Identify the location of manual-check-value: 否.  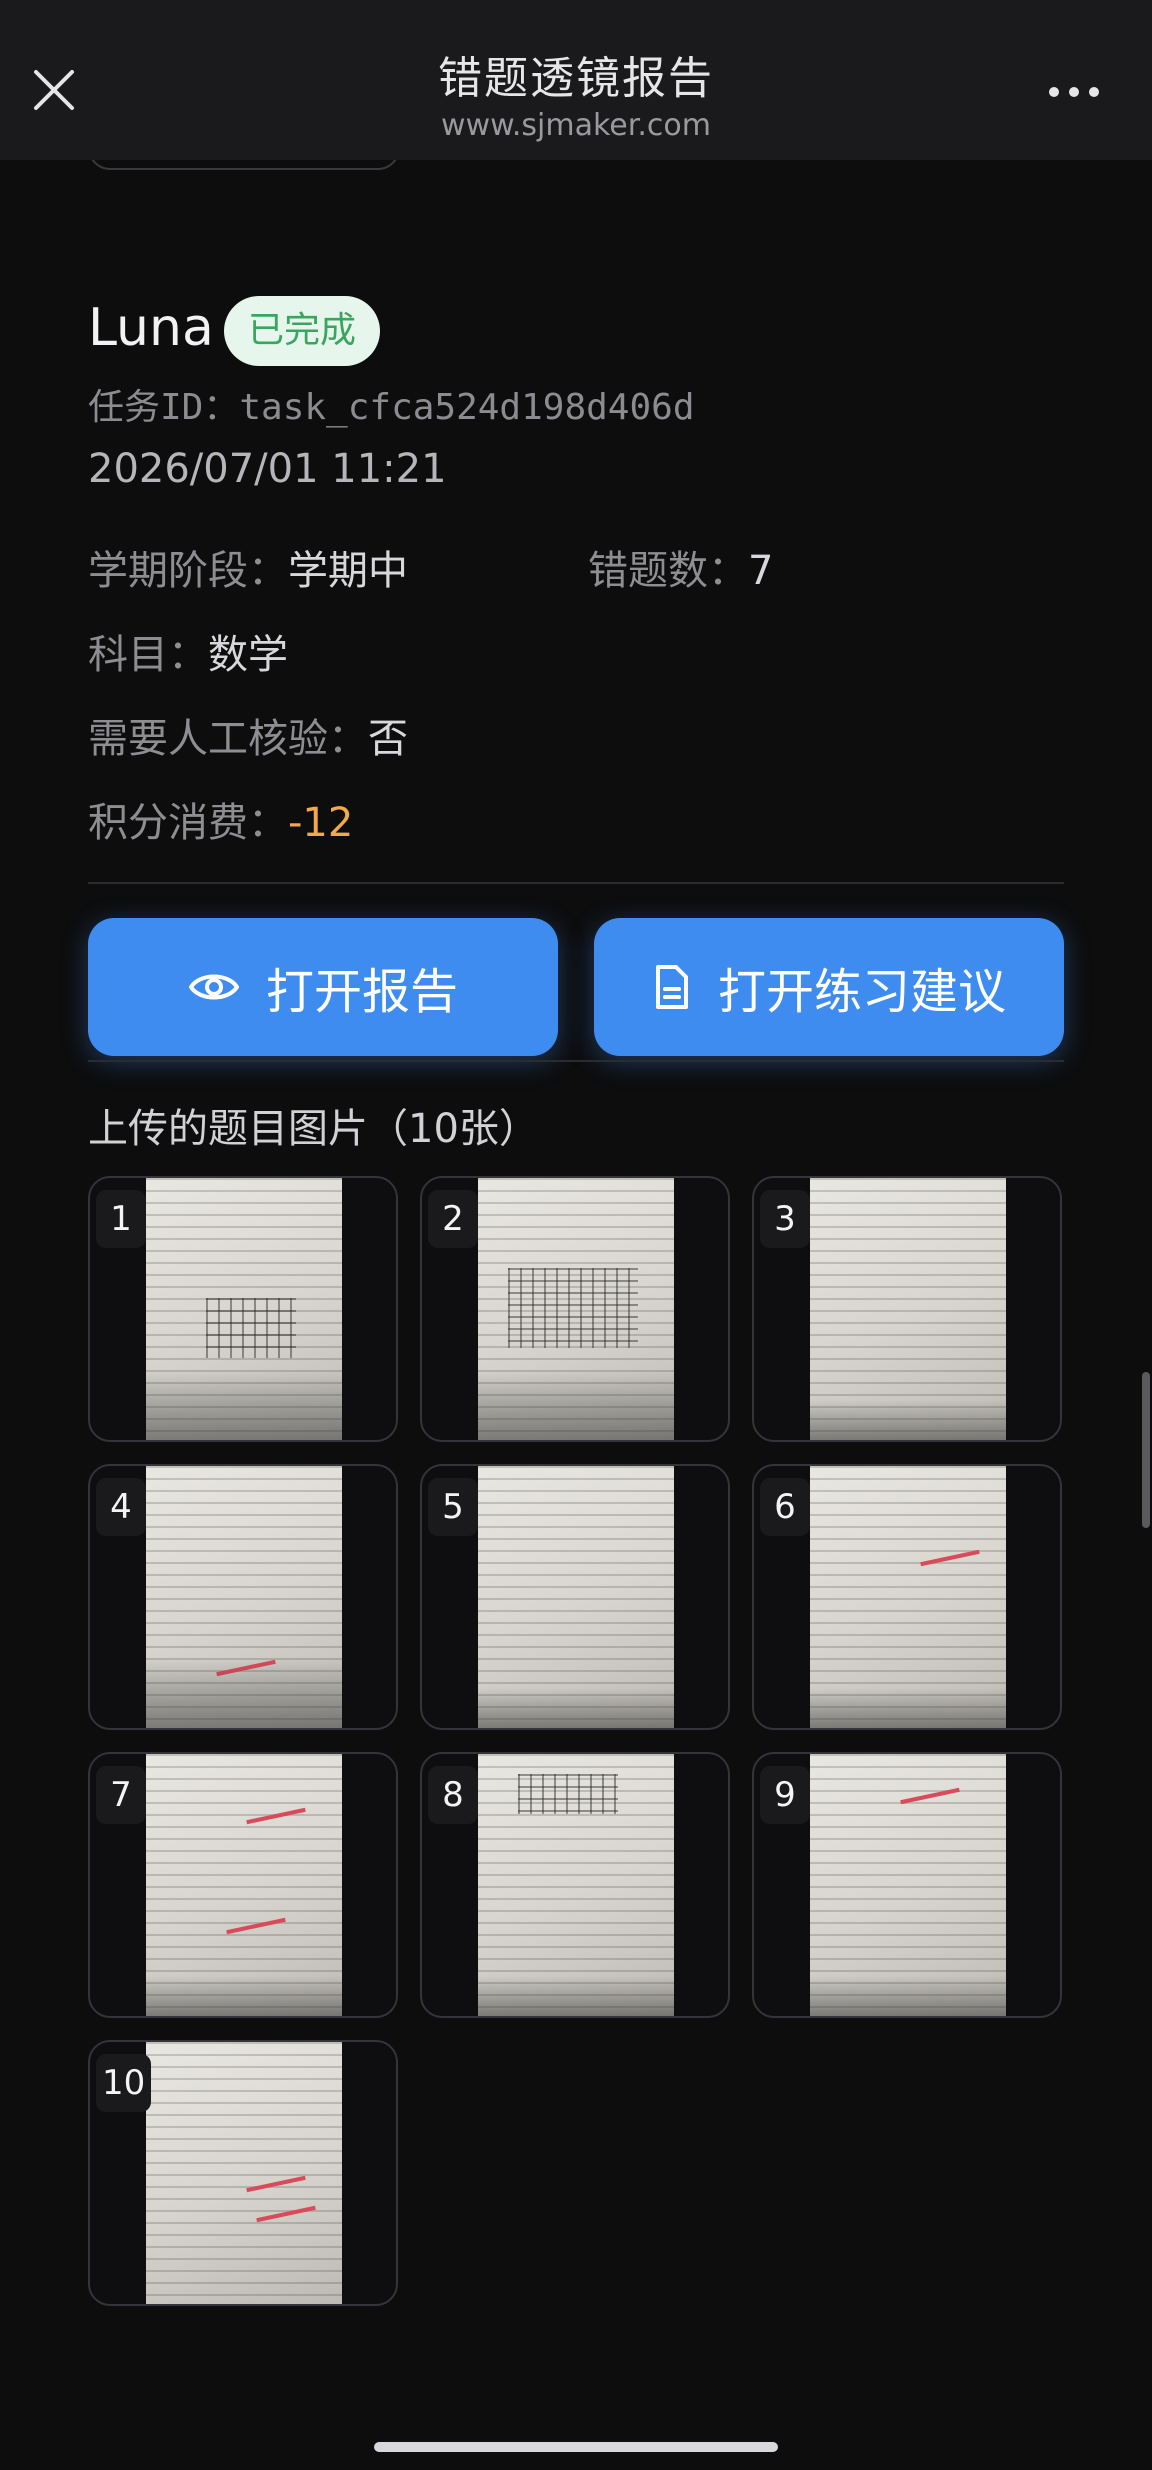
(388, 739).